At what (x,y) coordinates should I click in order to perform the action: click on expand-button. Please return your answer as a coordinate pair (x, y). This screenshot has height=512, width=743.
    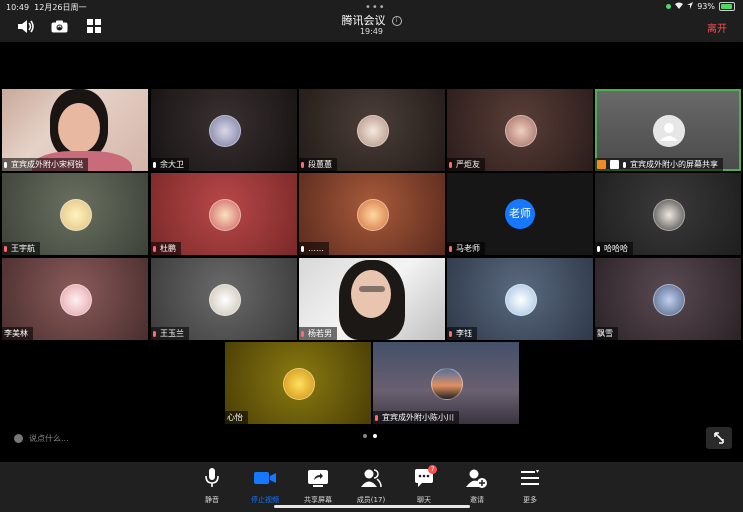
    Looking at the image, I should click on (719, 438).